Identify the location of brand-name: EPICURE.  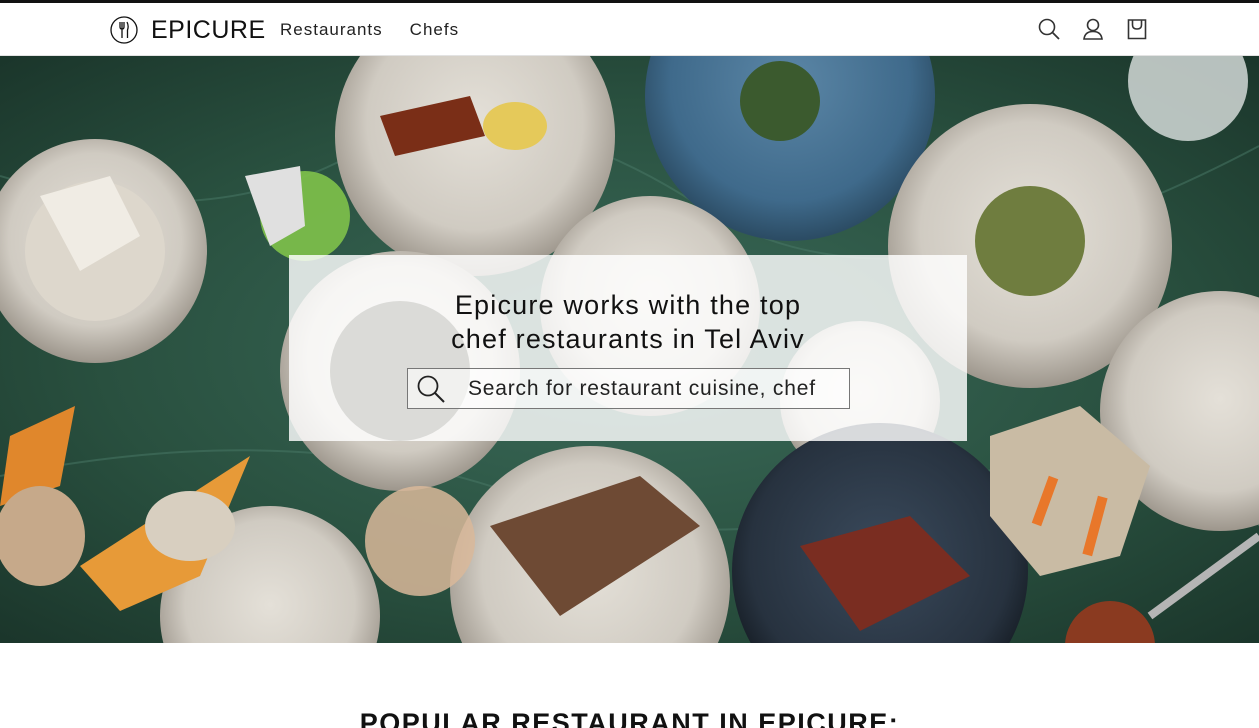
(208, 29).